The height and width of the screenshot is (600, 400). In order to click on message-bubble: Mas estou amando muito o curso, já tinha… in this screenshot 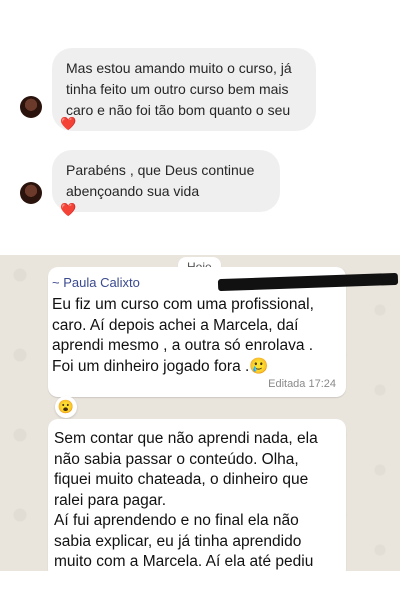, I will do `click(184, 89)`.